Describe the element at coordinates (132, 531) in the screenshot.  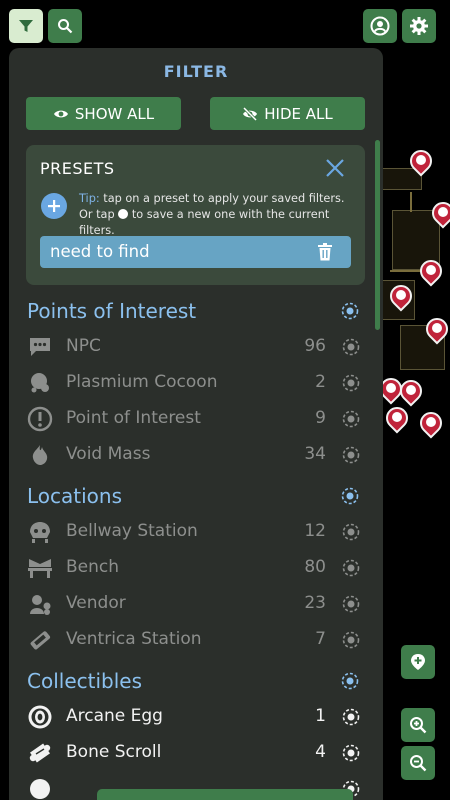
I see `filter-row-name: Bellway Station` at that location.